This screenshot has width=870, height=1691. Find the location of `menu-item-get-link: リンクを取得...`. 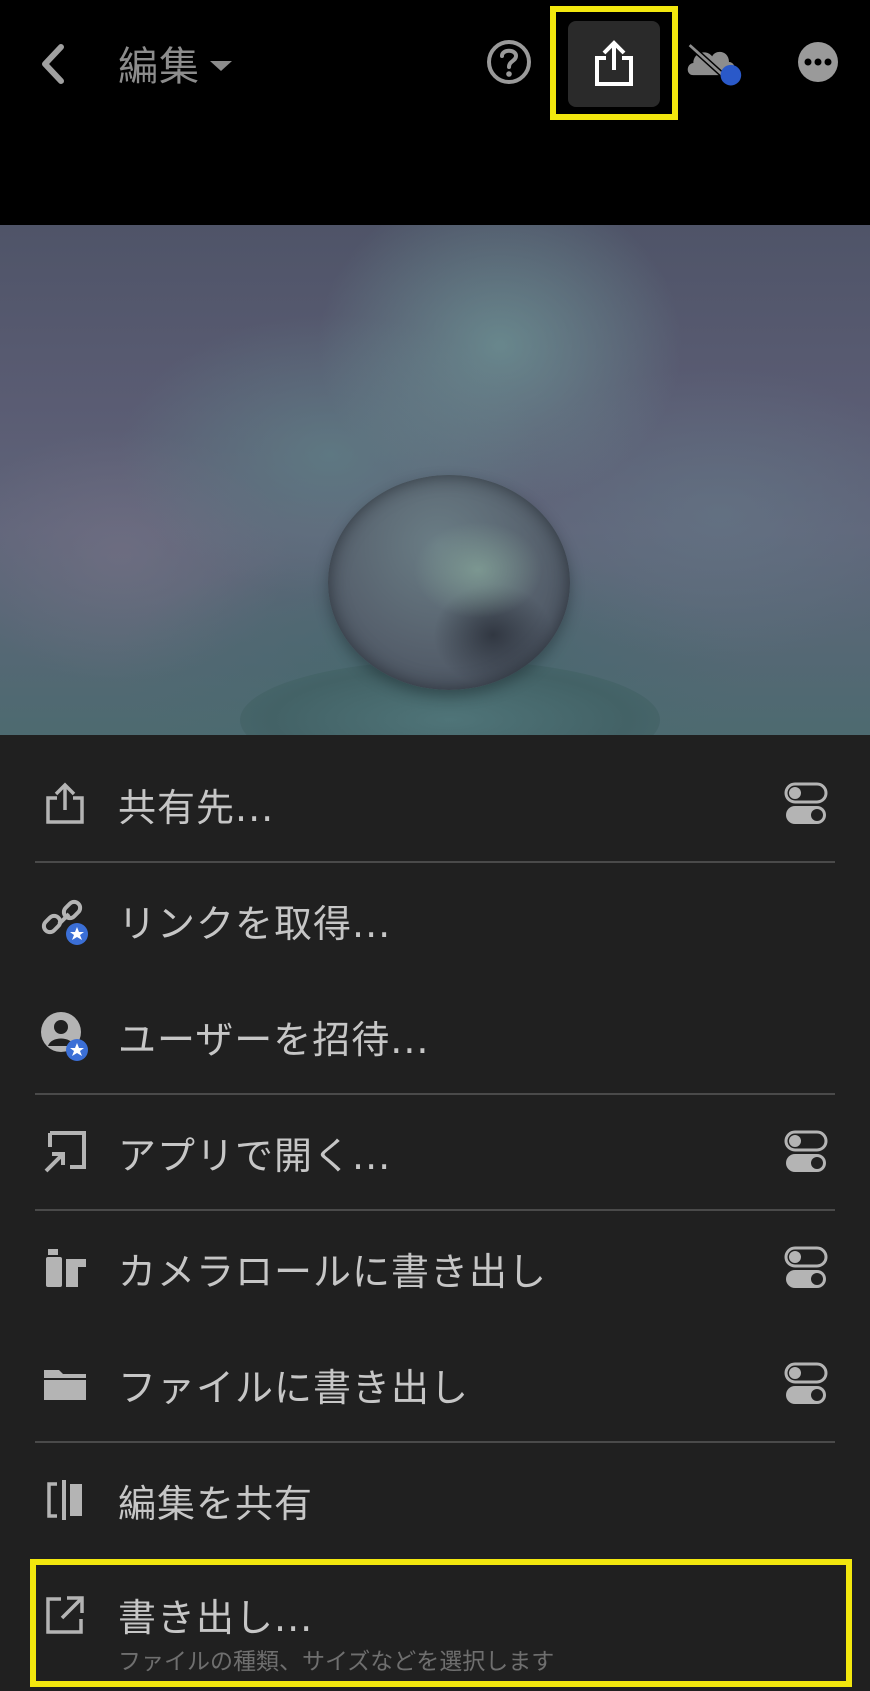

menu-item-get-link: リンクを取得... is located at coordinates (435, 920).